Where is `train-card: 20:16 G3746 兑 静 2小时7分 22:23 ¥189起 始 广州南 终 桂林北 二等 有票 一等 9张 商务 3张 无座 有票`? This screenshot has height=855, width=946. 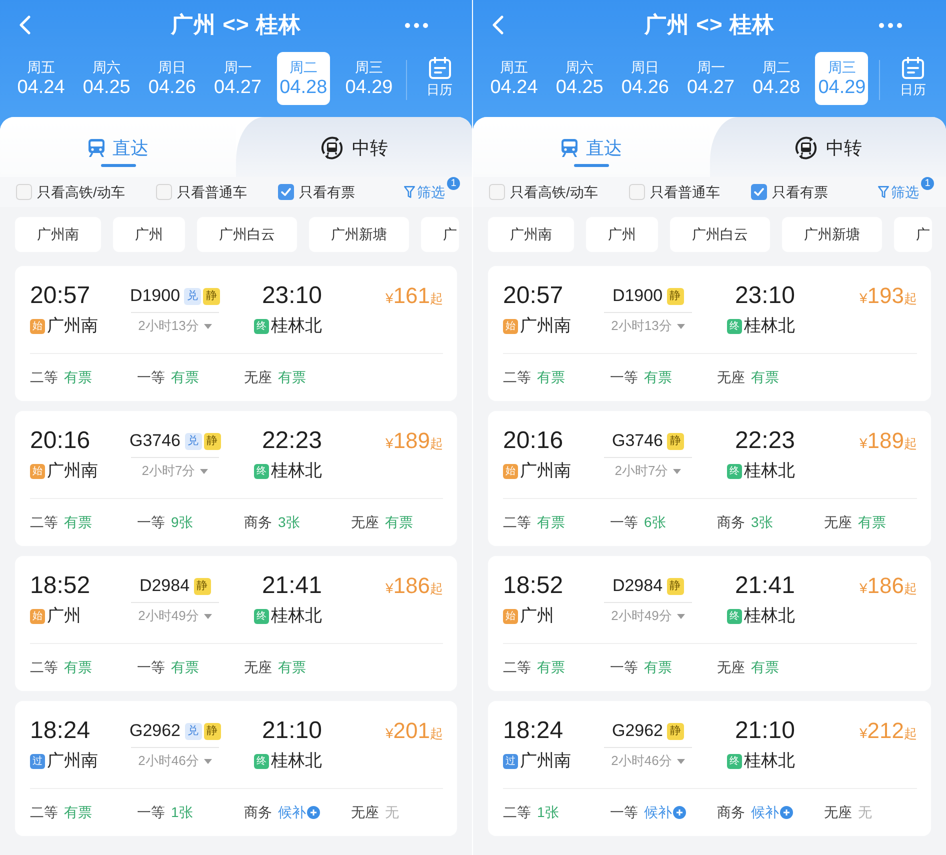 train-card: 20:16 G3746 兑 静 2小时7分 22:23 ¥189起 始 广州南 终 桂林北 二等 有票 一等 9张 商务 3张 无座 有票 is located at coordinates (236, 478).